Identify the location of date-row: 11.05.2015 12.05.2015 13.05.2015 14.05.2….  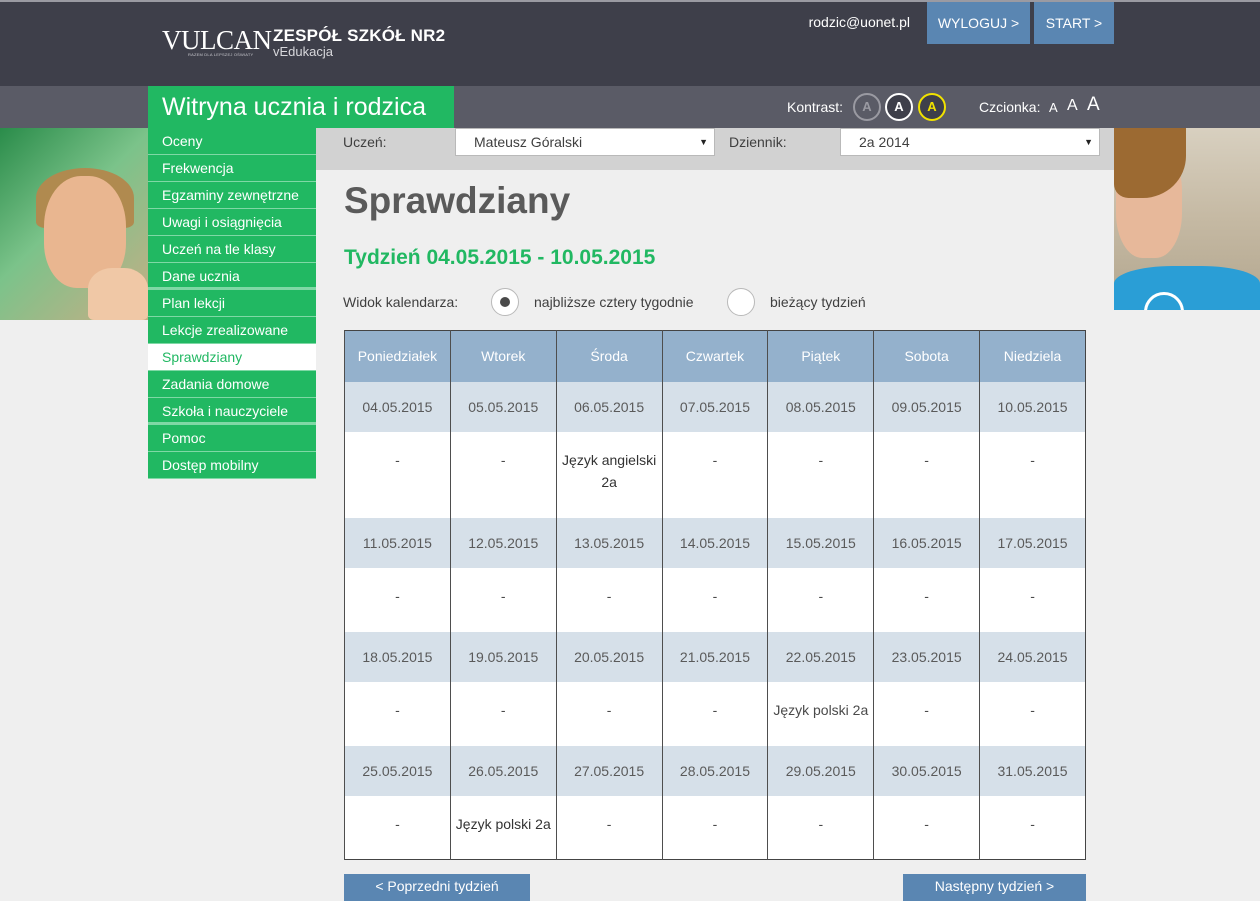
(715, 542).